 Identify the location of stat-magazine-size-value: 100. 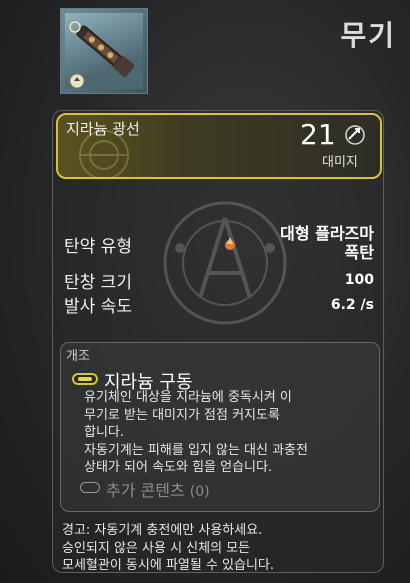
(359, 280).